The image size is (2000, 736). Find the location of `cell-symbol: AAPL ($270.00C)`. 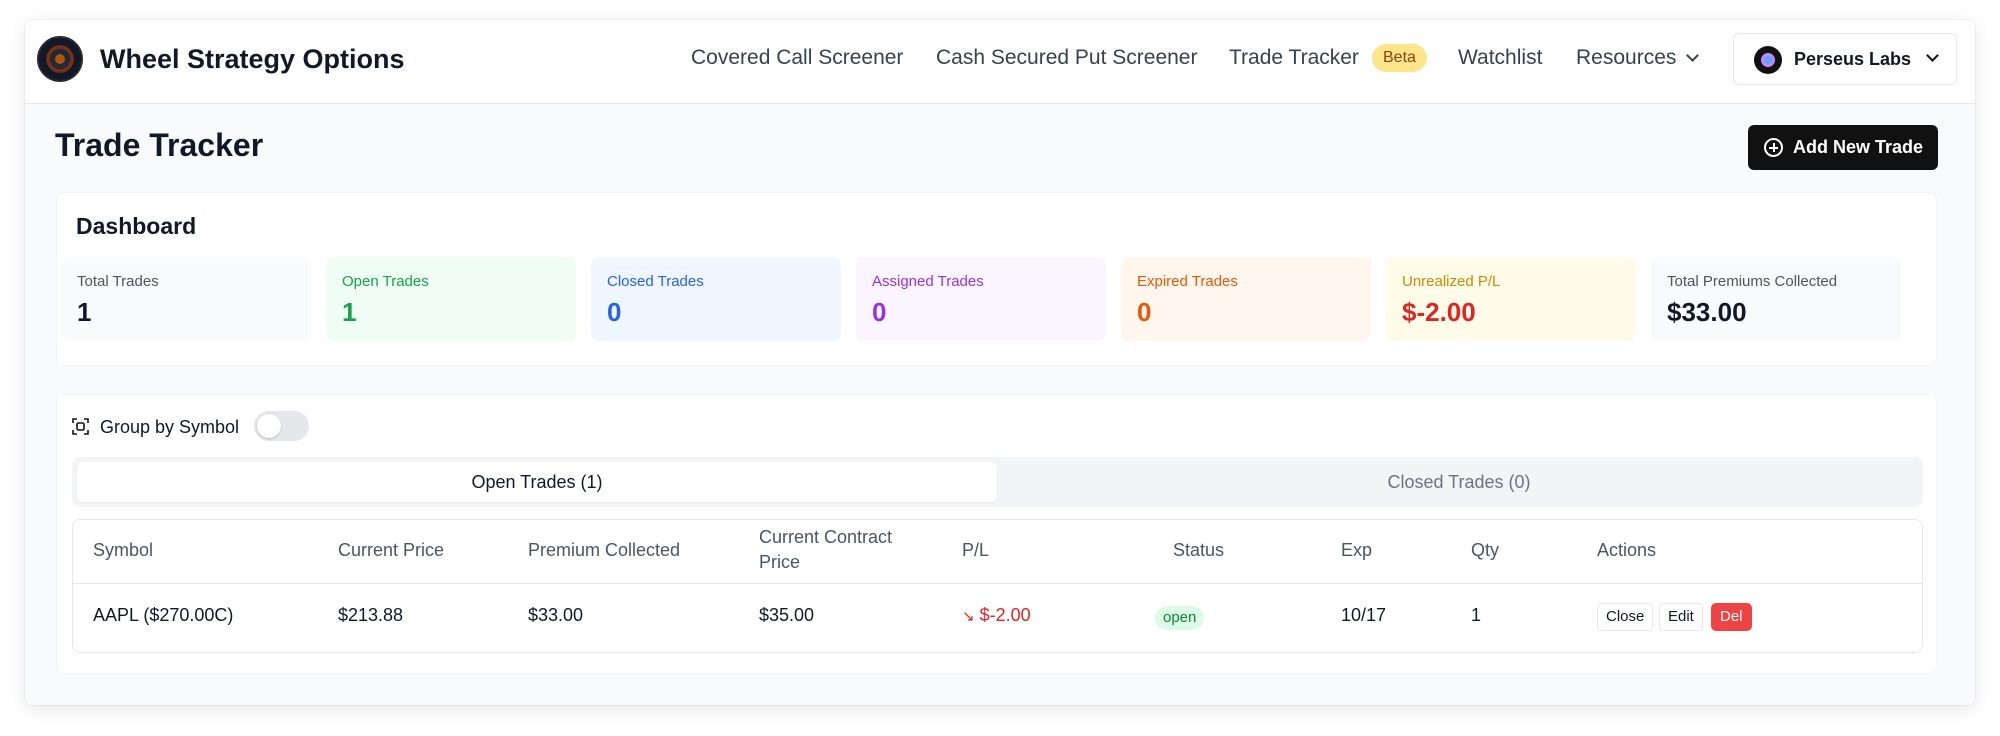

cell-symbol: AAPL ($270.00C) is located at coordinates (163, 615).